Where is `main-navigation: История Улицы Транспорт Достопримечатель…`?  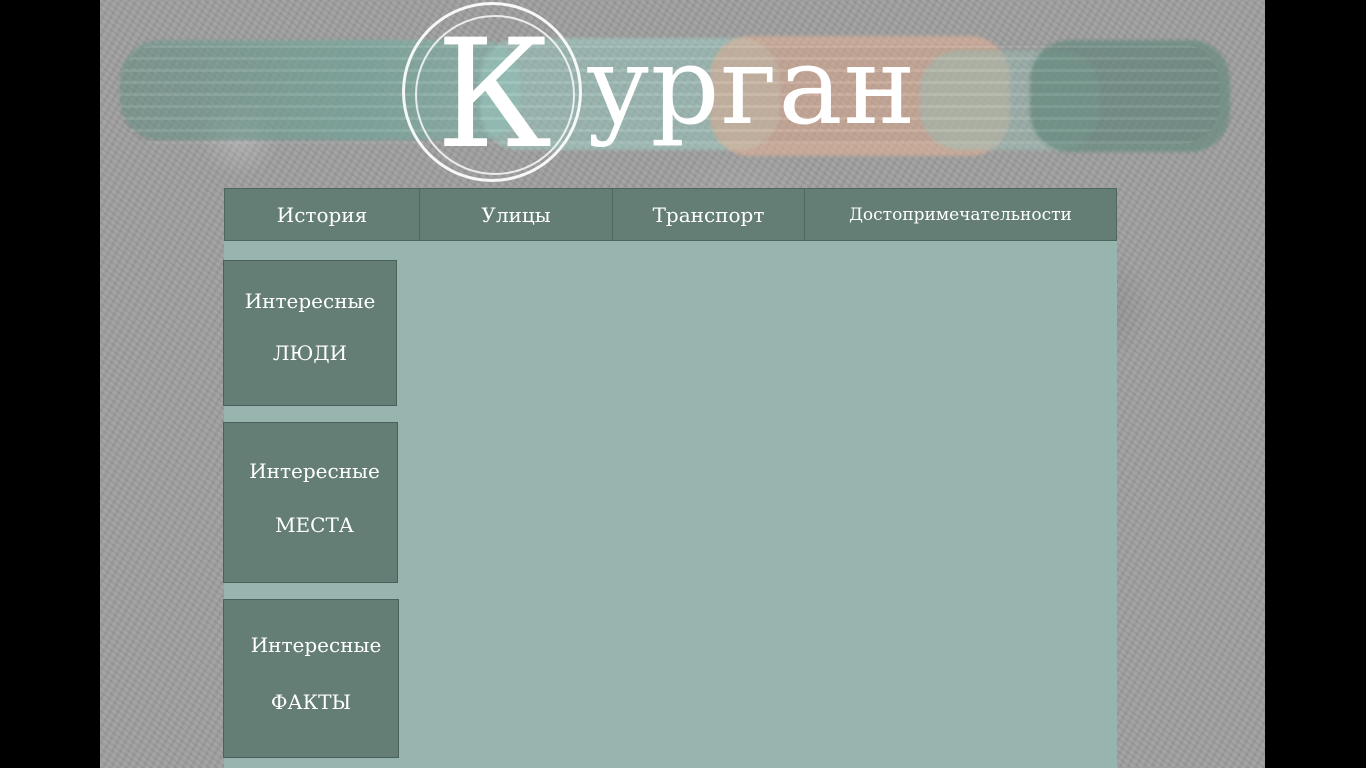
main-navigation: История Улицы Транспорт Достопримечатель… is located at coordinates (670, 214).